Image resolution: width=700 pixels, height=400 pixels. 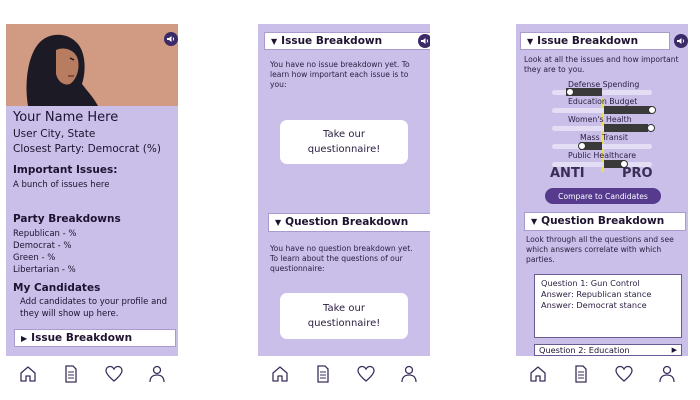 What do you see at coordinates (584, 350) in the screenshot?
I see `question-2-title: Question 2: Education` at bounding box center [584, 350].